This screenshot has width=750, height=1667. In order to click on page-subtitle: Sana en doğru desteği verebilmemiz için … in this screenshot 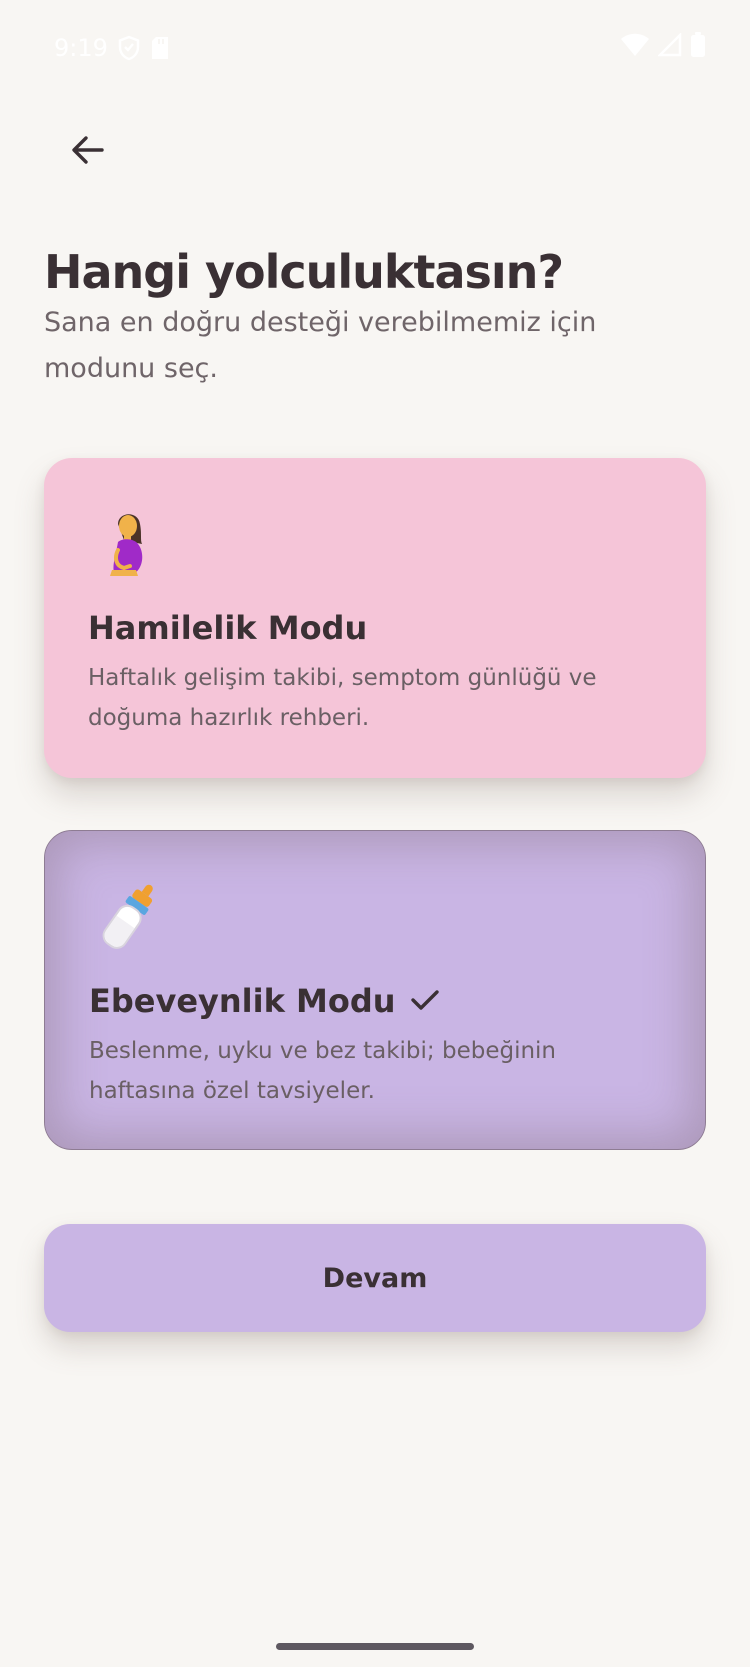, I will do `click(320, 345)`.